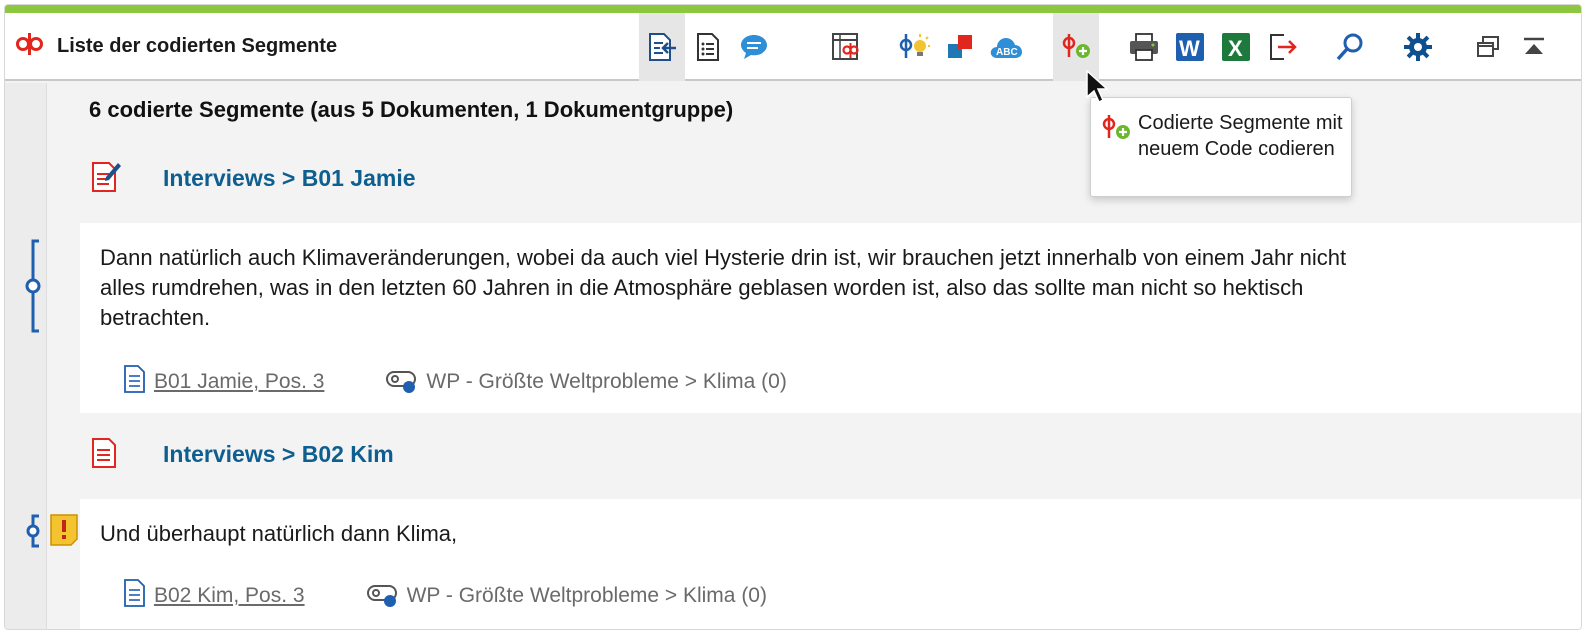 Image resolution: width=1586 pixels, height=634 pixels. What do you see at coordinates (64, 530) in the screenshot?
I see `memo-warning-icon` at bounding box center [64, 530].